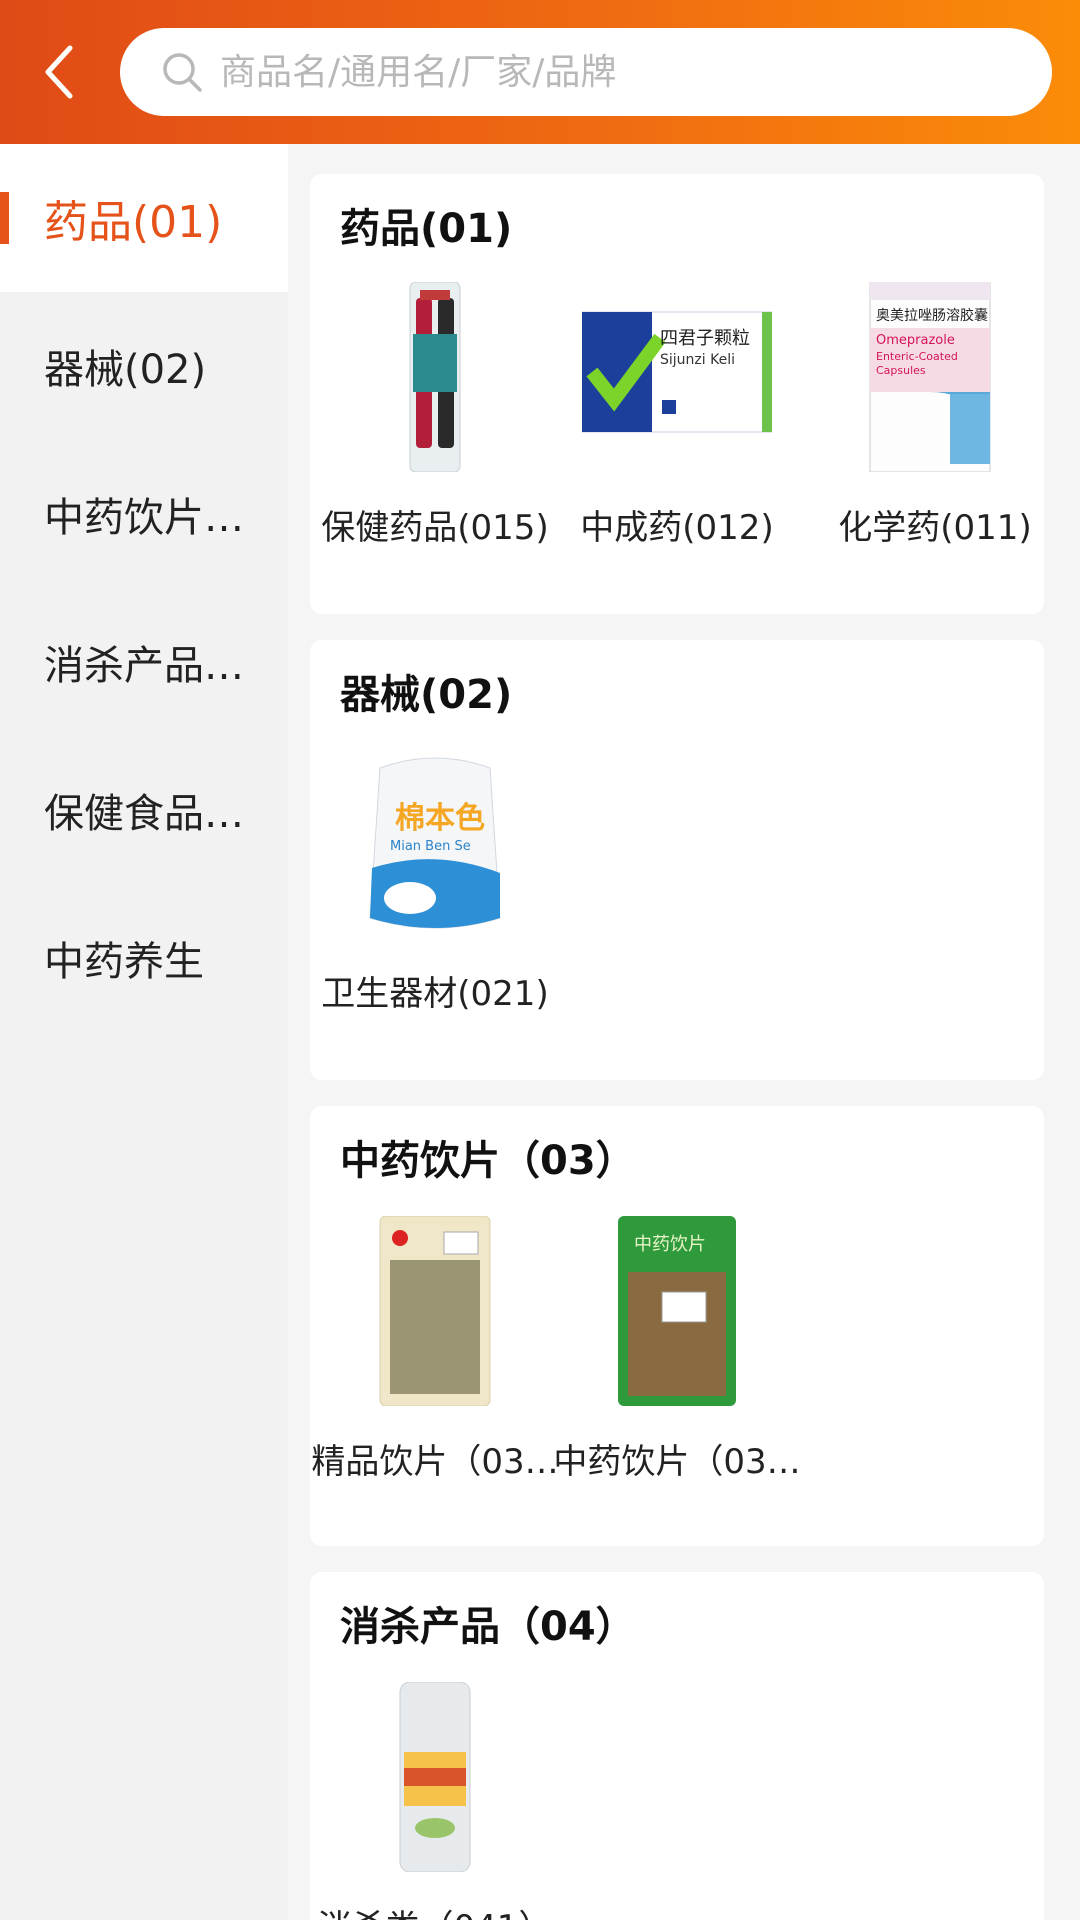 The width and height of the screenshot is (1080, 1920). I want to click on box-label-cn: 奥美拉唑肠溶胶囊, so click(932, 315).